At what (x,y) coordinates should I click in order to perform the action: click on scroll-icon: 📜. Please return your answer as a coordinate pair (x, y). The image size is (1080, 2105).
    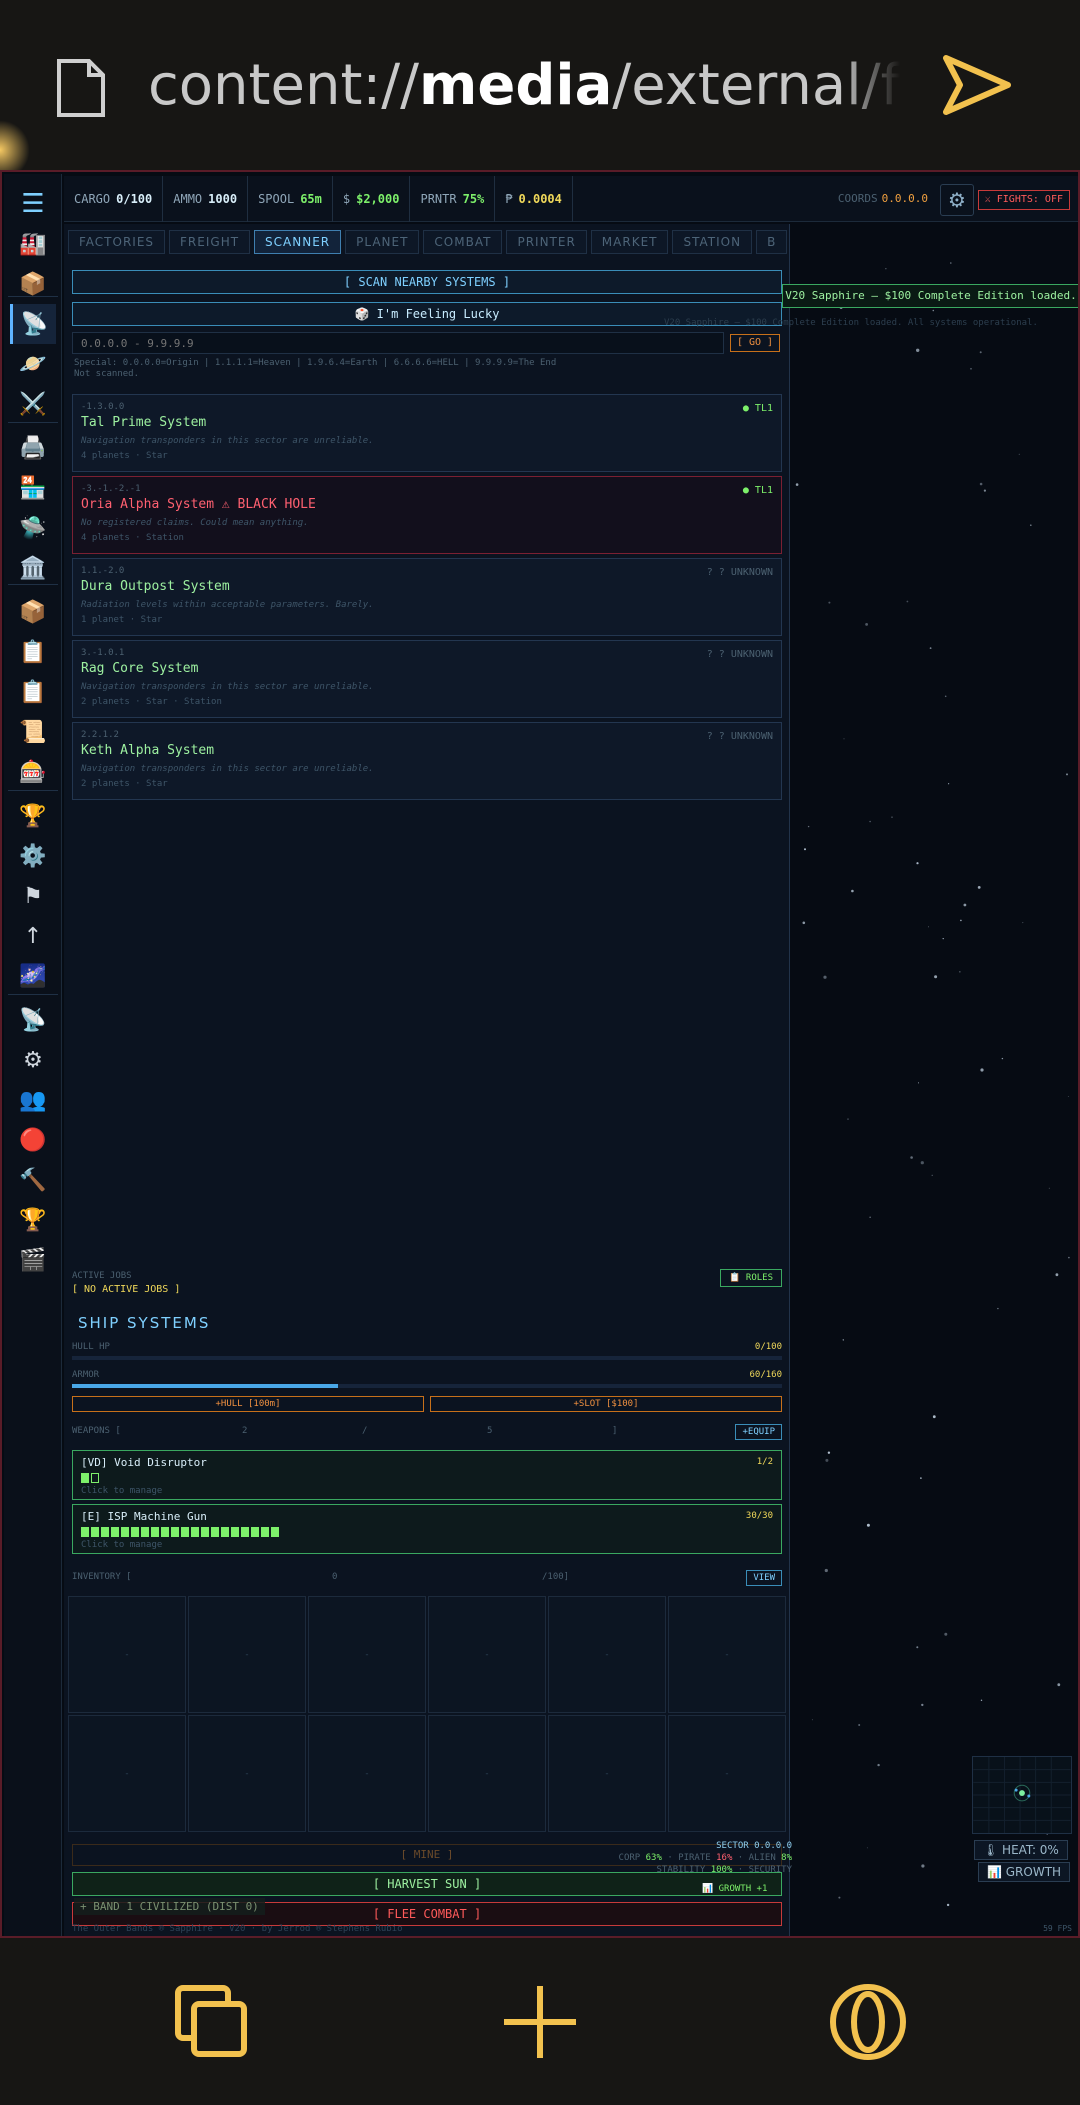
    Looking at the image, I should click on (33, 732).